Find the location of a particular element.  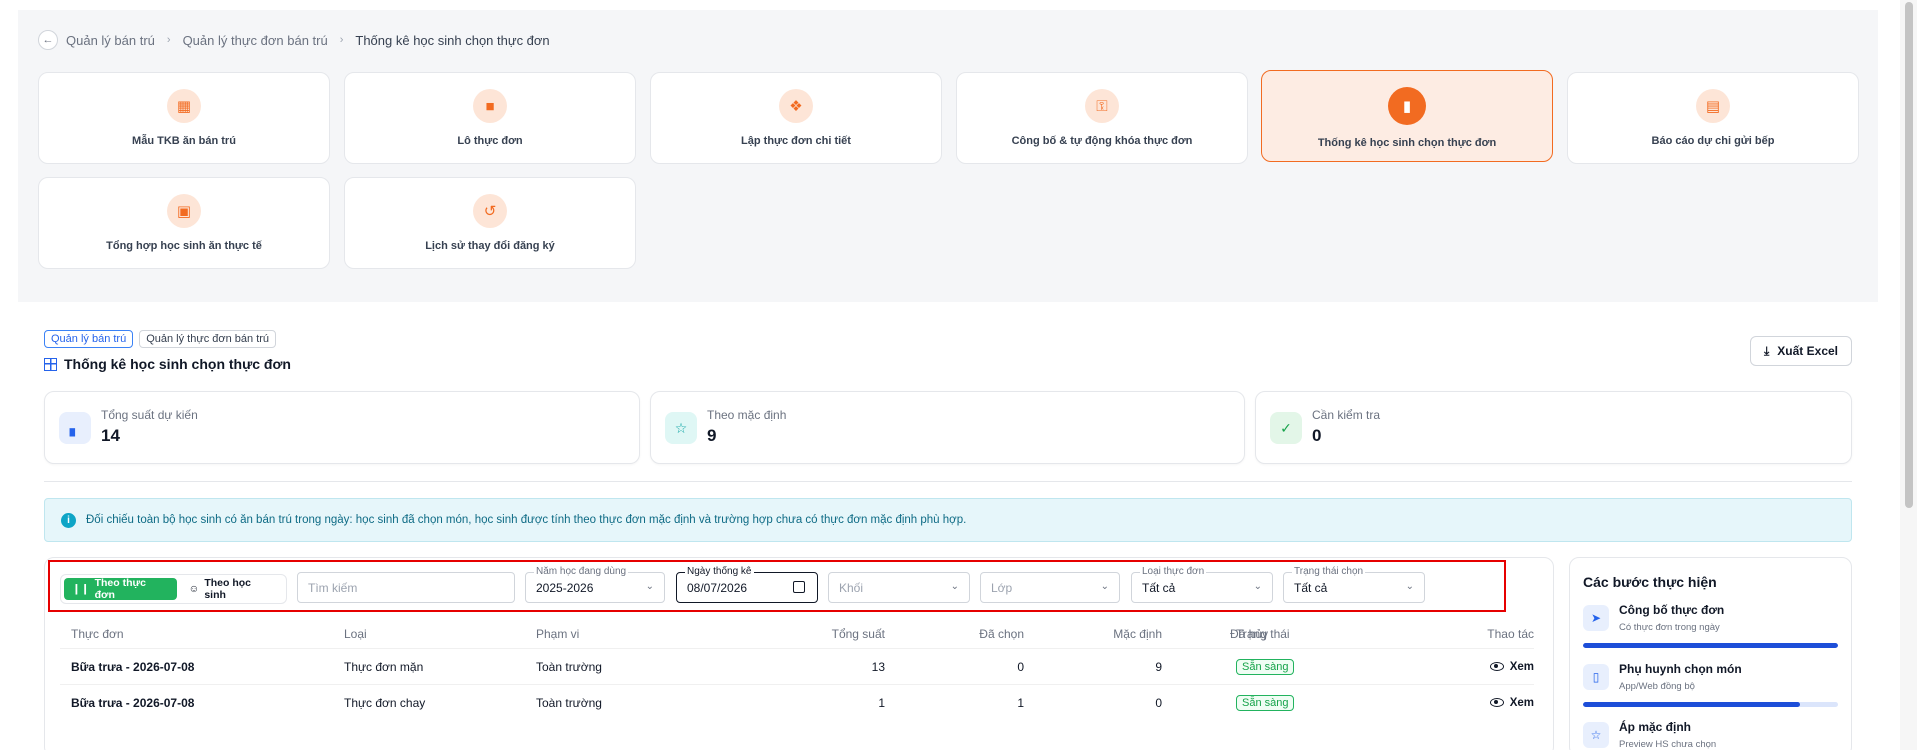

toggle-by-student-label: Theo học sinh is located at coordinates (228, 589).